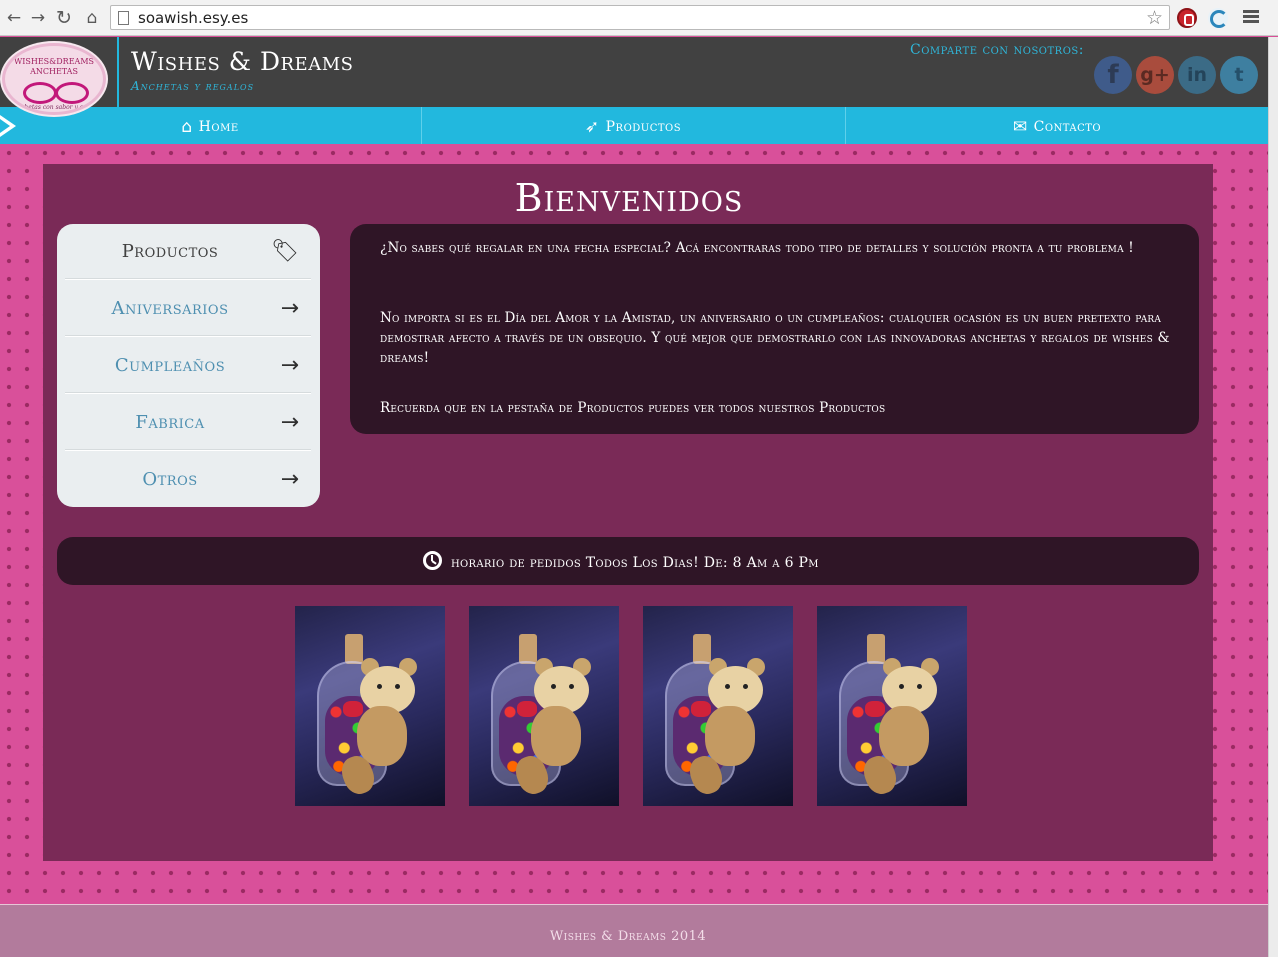 This screenshot has width=1278, height=957. I want to click on bookmark-star-icon: ☆, so click(1154, 18).